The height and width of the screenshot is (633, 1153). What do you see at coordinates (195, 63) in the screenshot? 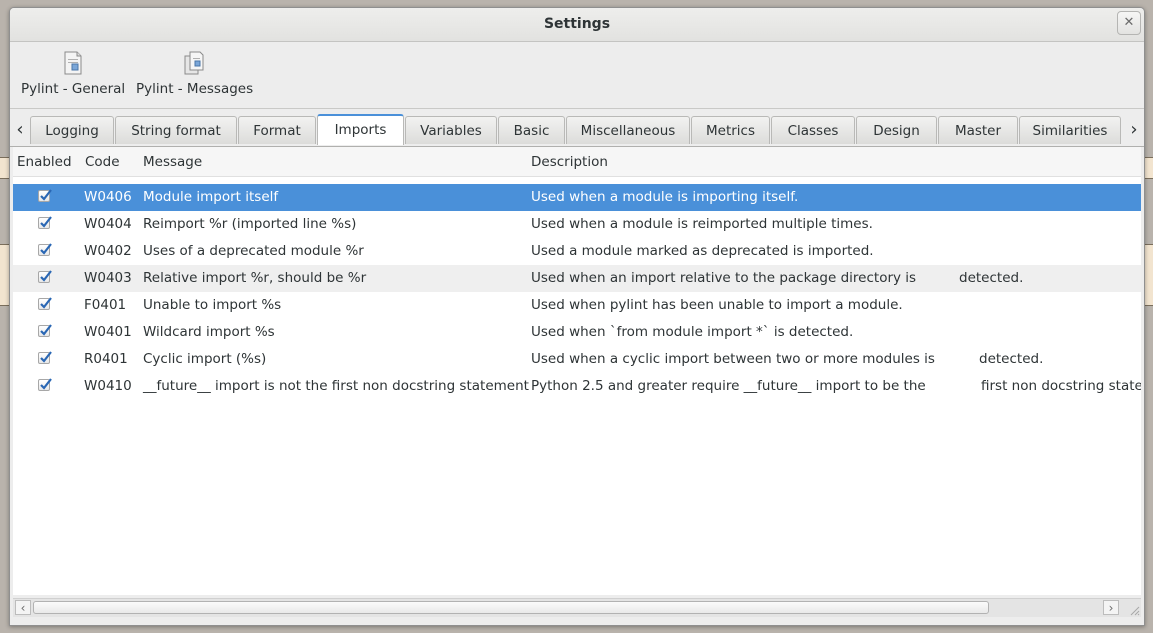
I see `documents-icon` at bounding box center [195, 63].